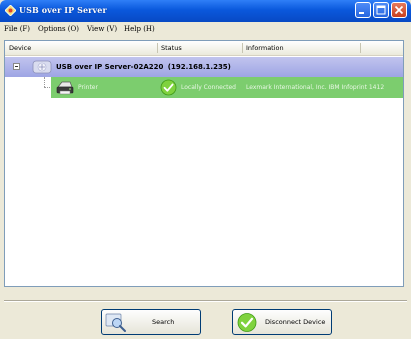  I want to click on maximize-icon, so click(381, 10).